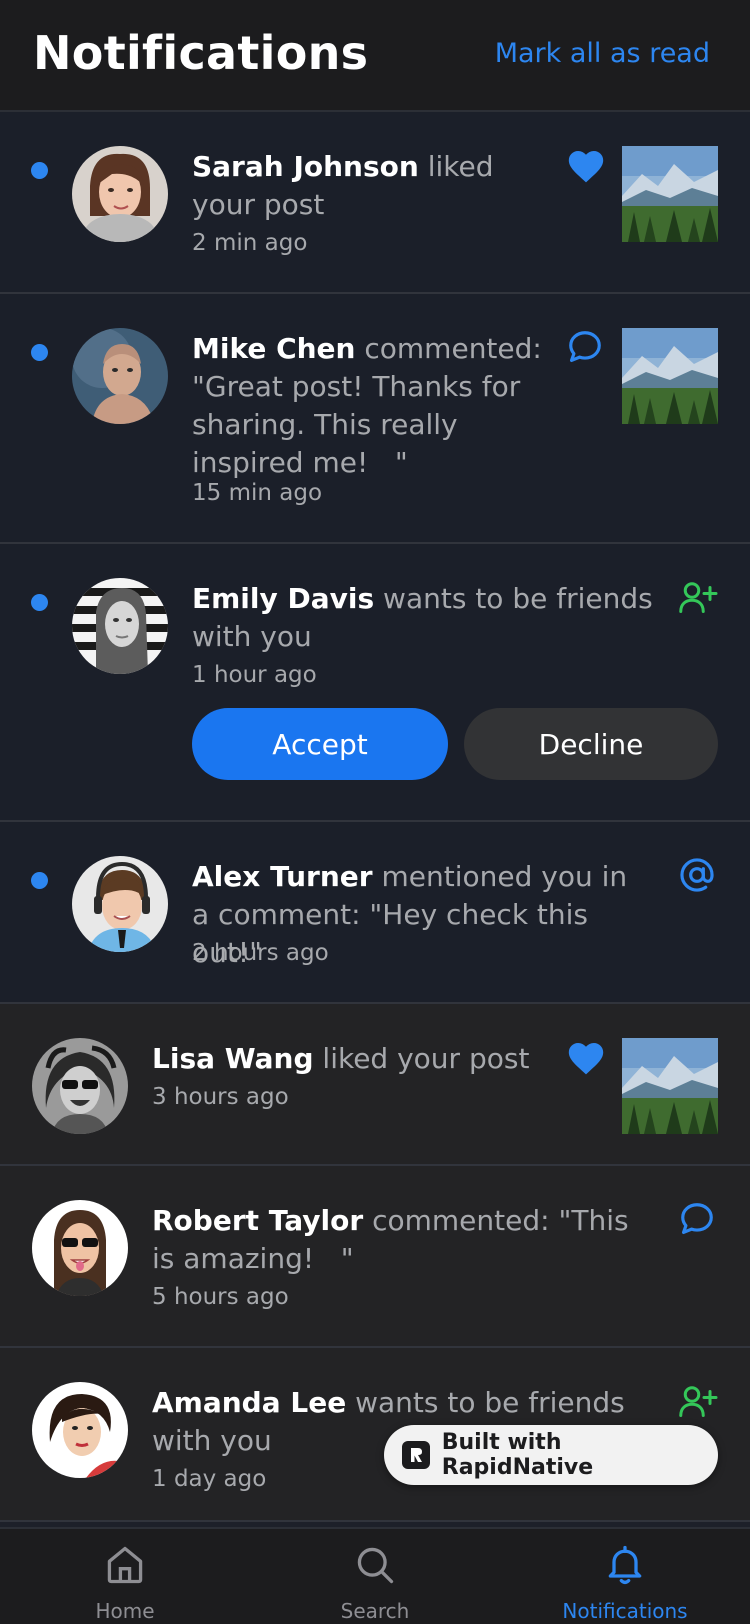 The width and height of the screenshot is (750, 1624). What do you see at coordinates (375, 1085) in the screenshot?
I see `notification-item: Lisa Wang liked your post 3 hours ago` at bounding box center [375, 1085].